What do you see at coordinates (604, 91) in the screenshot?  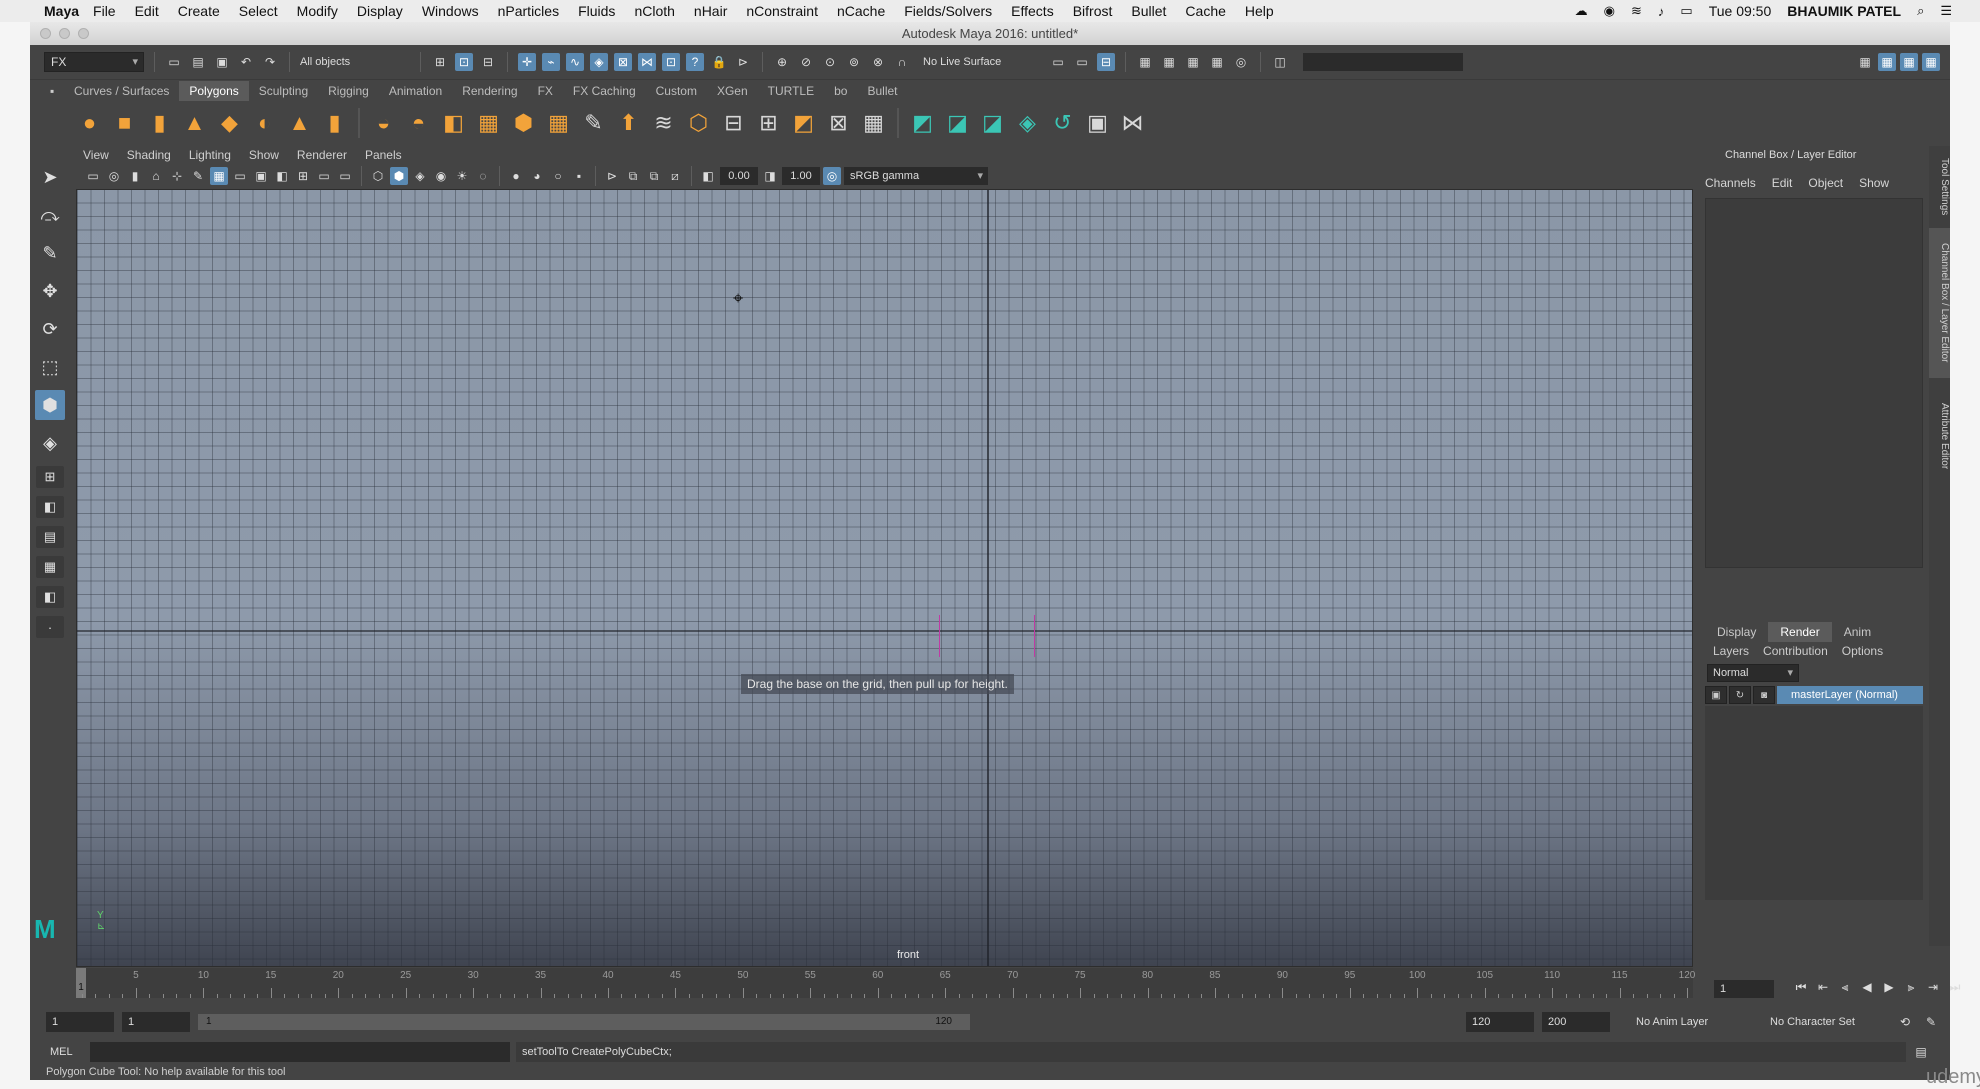 I see `shelf-tab-fx-caching: FX Caching` at bounding box center [604, 91].